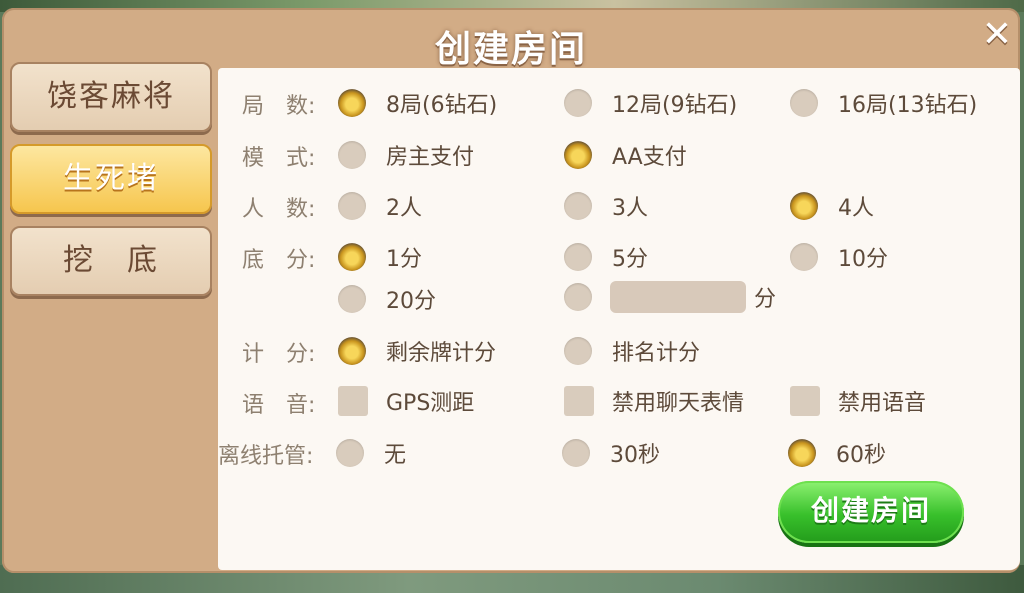  I want to click on option-label: 30秒, so click(635, 455).